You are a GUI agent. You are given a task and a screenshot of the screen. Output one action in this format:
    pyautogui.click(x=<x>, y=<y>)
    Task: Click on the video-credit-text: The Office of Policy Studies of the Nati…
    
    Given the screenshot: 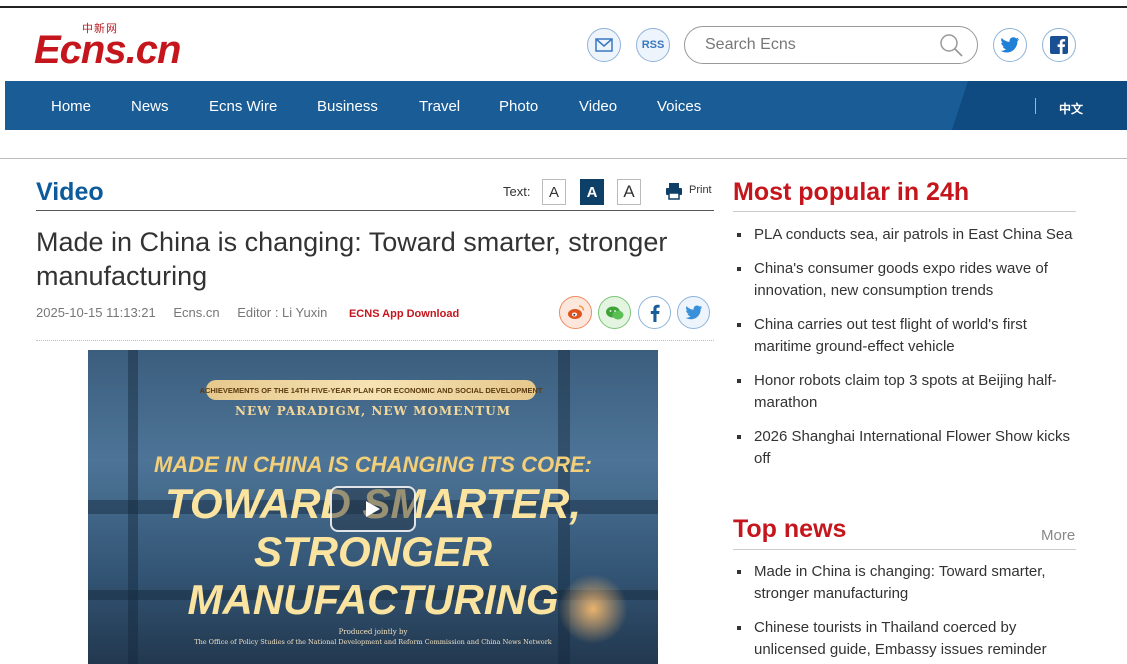 What is the action you would take?
    pyautogui.click(x=373, y=642)
    